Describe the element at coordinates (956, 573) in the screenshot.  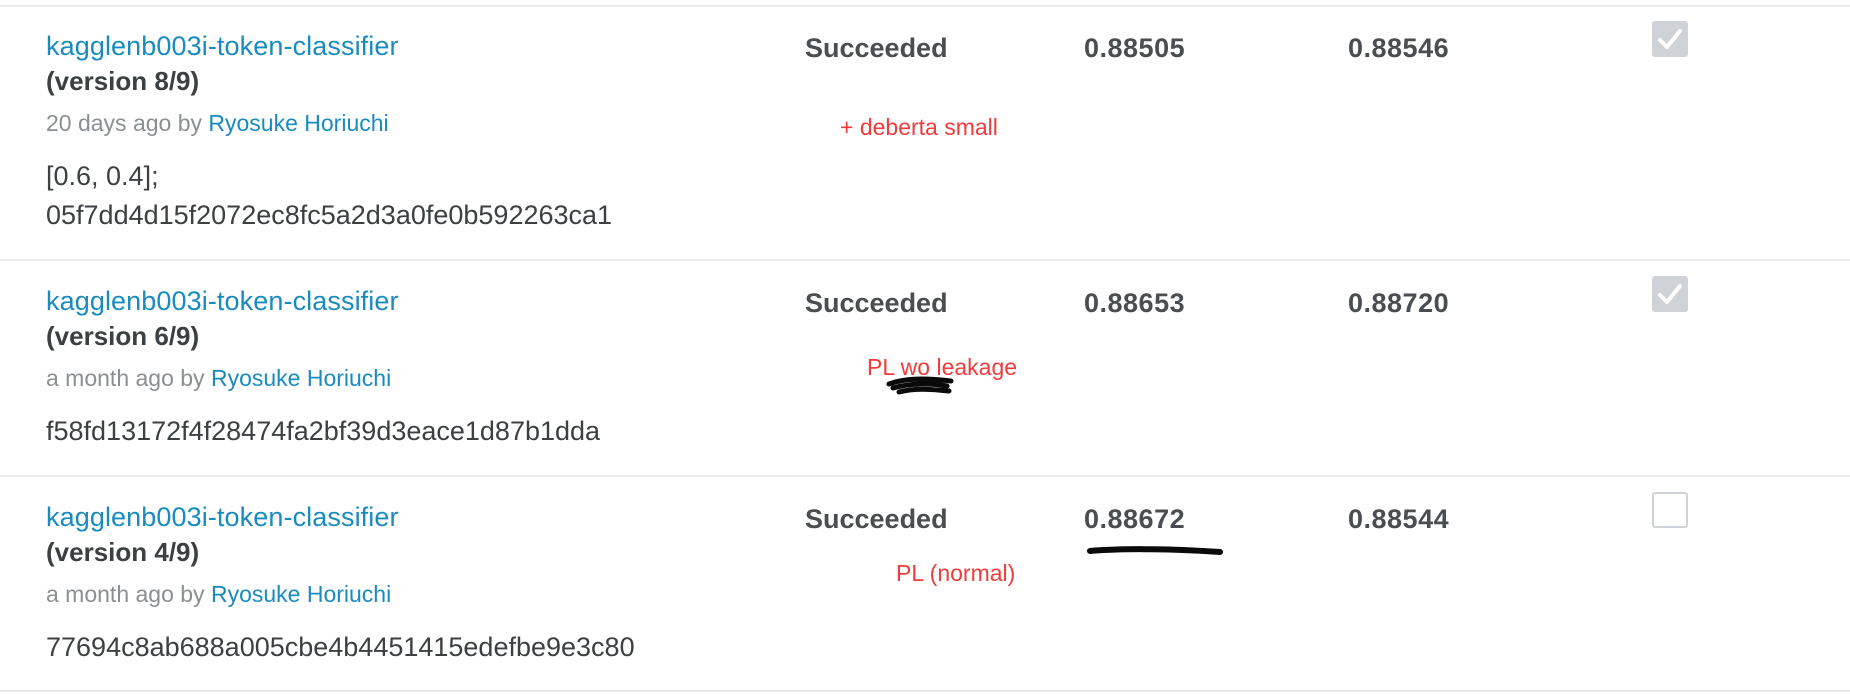
I see `handwritten-annotation: PL (normal)` at that location.